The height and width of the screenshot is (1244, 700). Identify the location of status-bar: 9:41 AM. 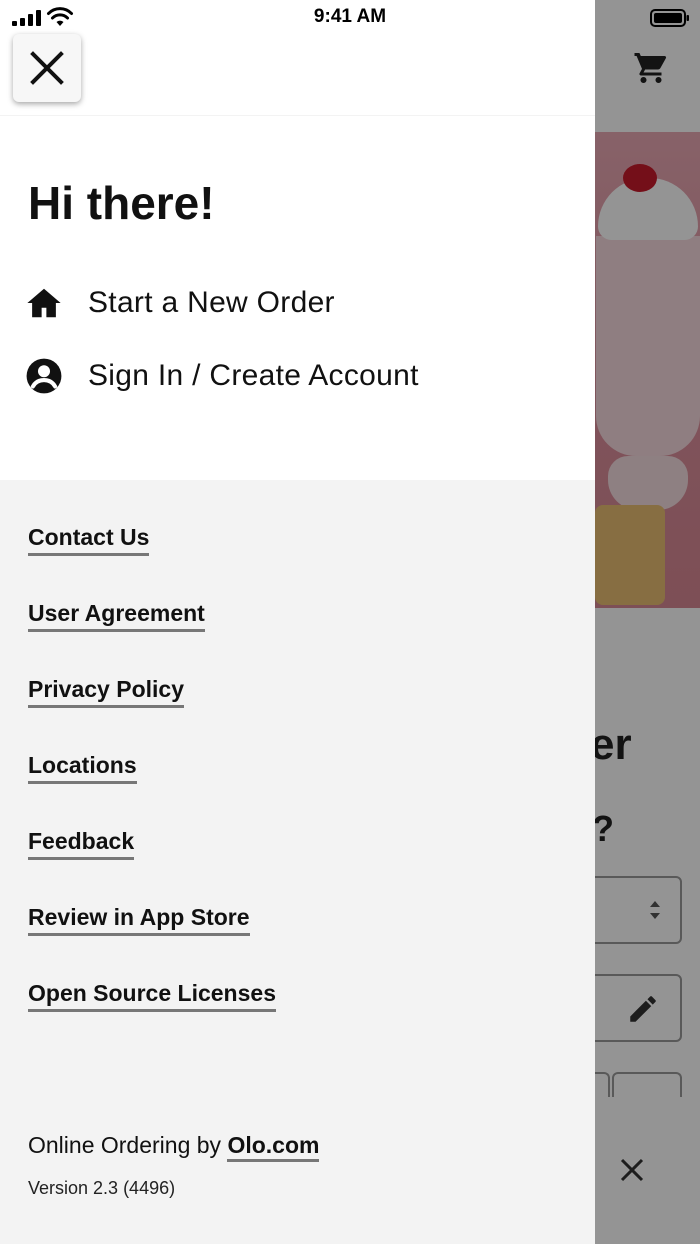
(350, 18).